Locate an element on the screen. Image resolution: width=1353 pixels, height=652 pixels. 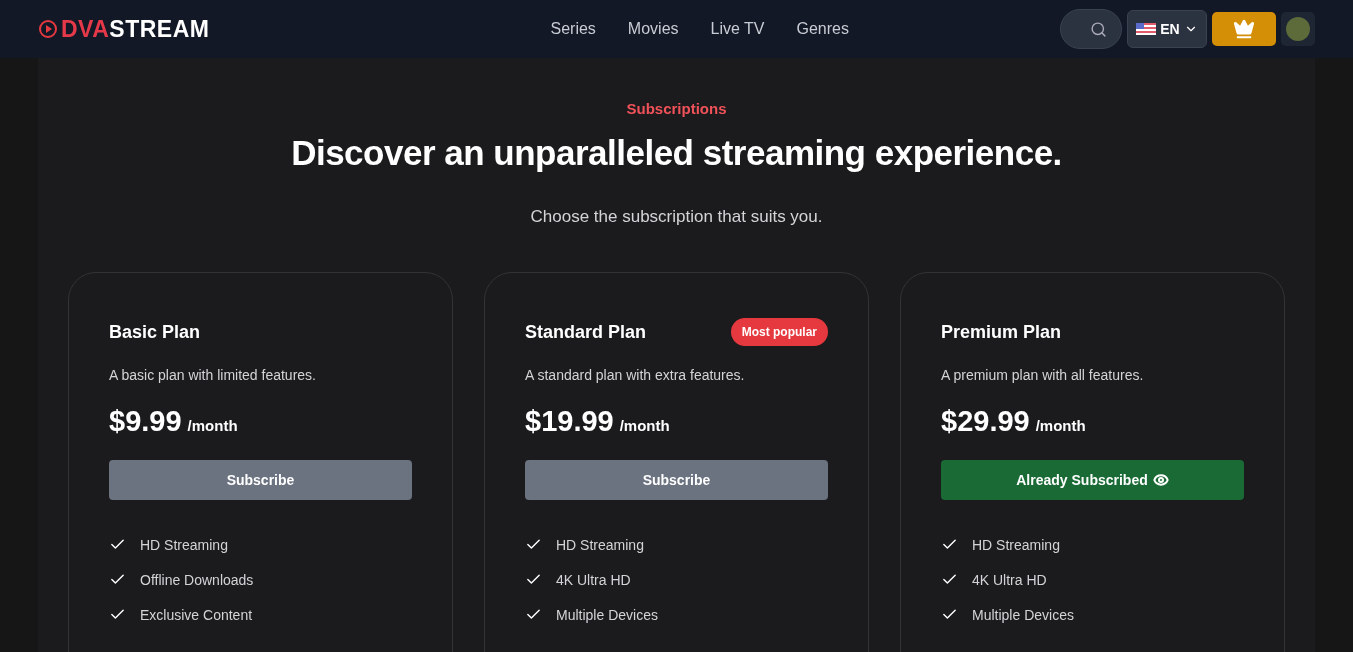
nav-link: Series is located at coordinates (573, 29).